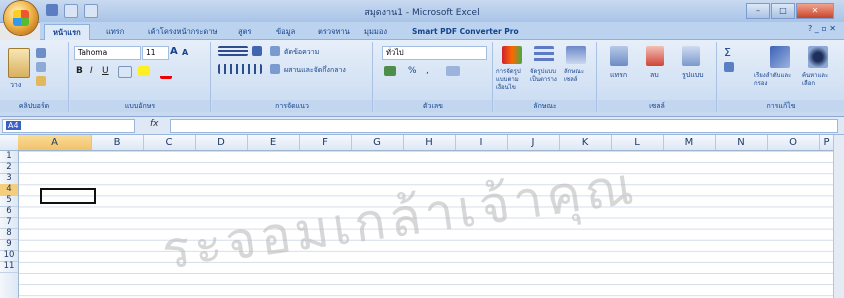 This screenshot has height=298, width=844. What do you see at coordinates (818, 57) in the screenshot?
I see `find-select-icon` at bounding box center [818, 57].